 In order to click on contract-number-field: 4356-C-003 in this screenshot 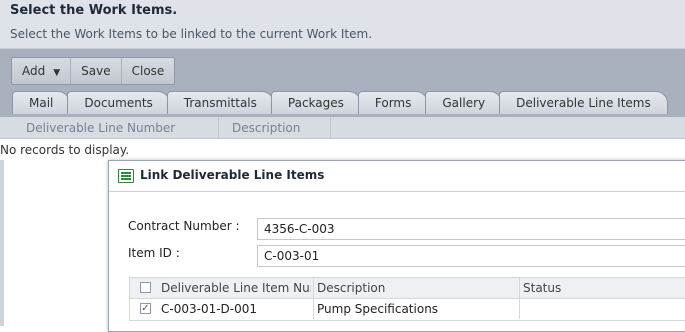, I will do `click(471, 229)`.